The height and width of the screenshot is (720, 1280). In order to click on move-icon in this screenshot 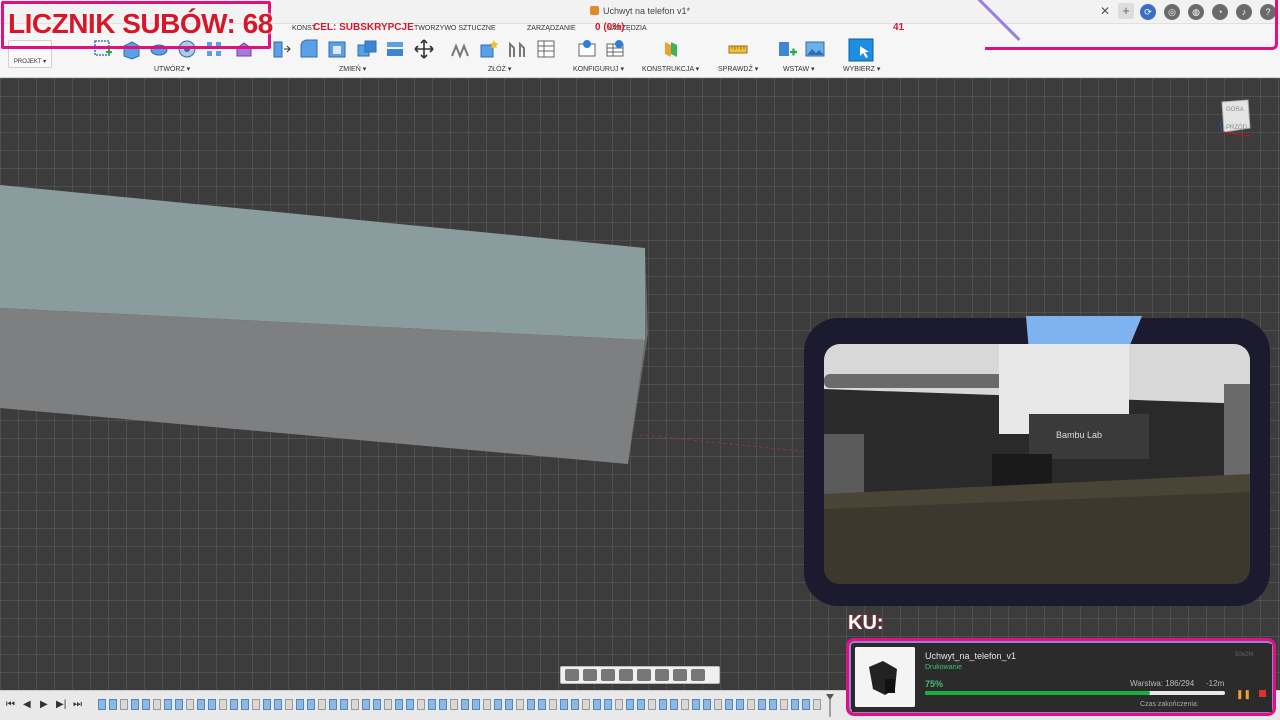, I will do `click(424, 49)`.